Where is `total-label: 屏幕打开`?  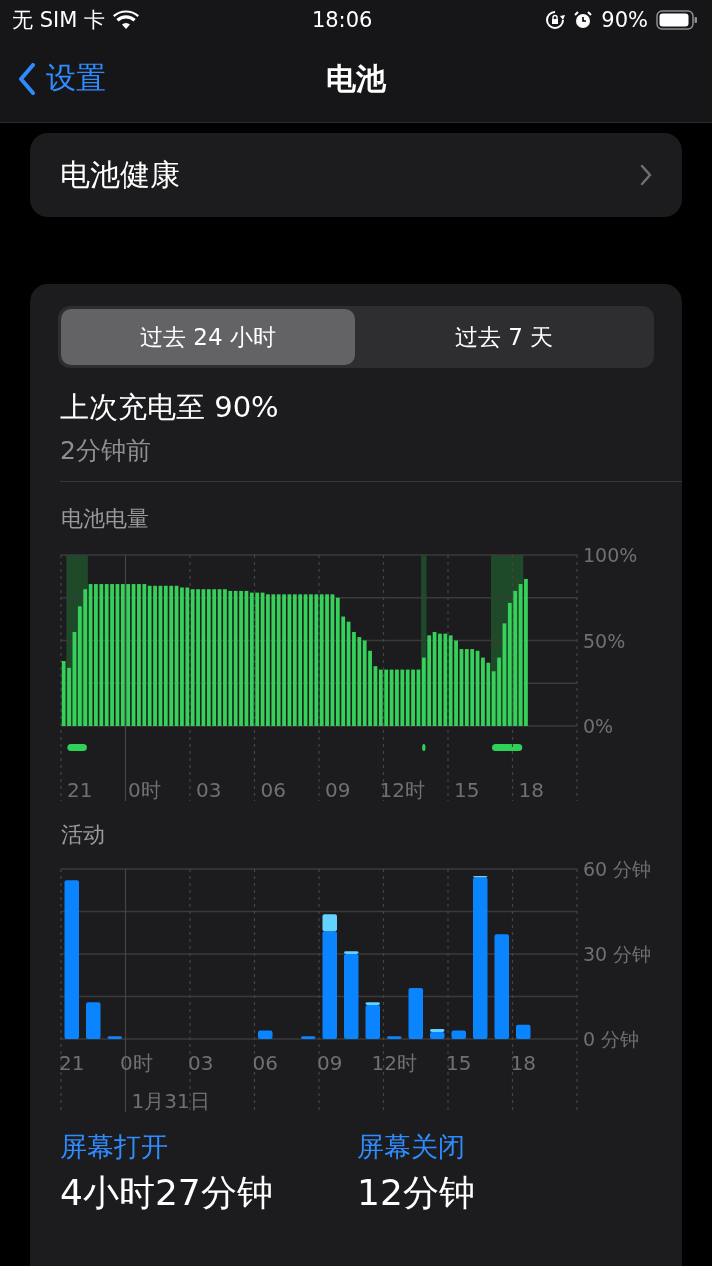
total-label: 屏幕打开 is located at coordinates (114, 1147).